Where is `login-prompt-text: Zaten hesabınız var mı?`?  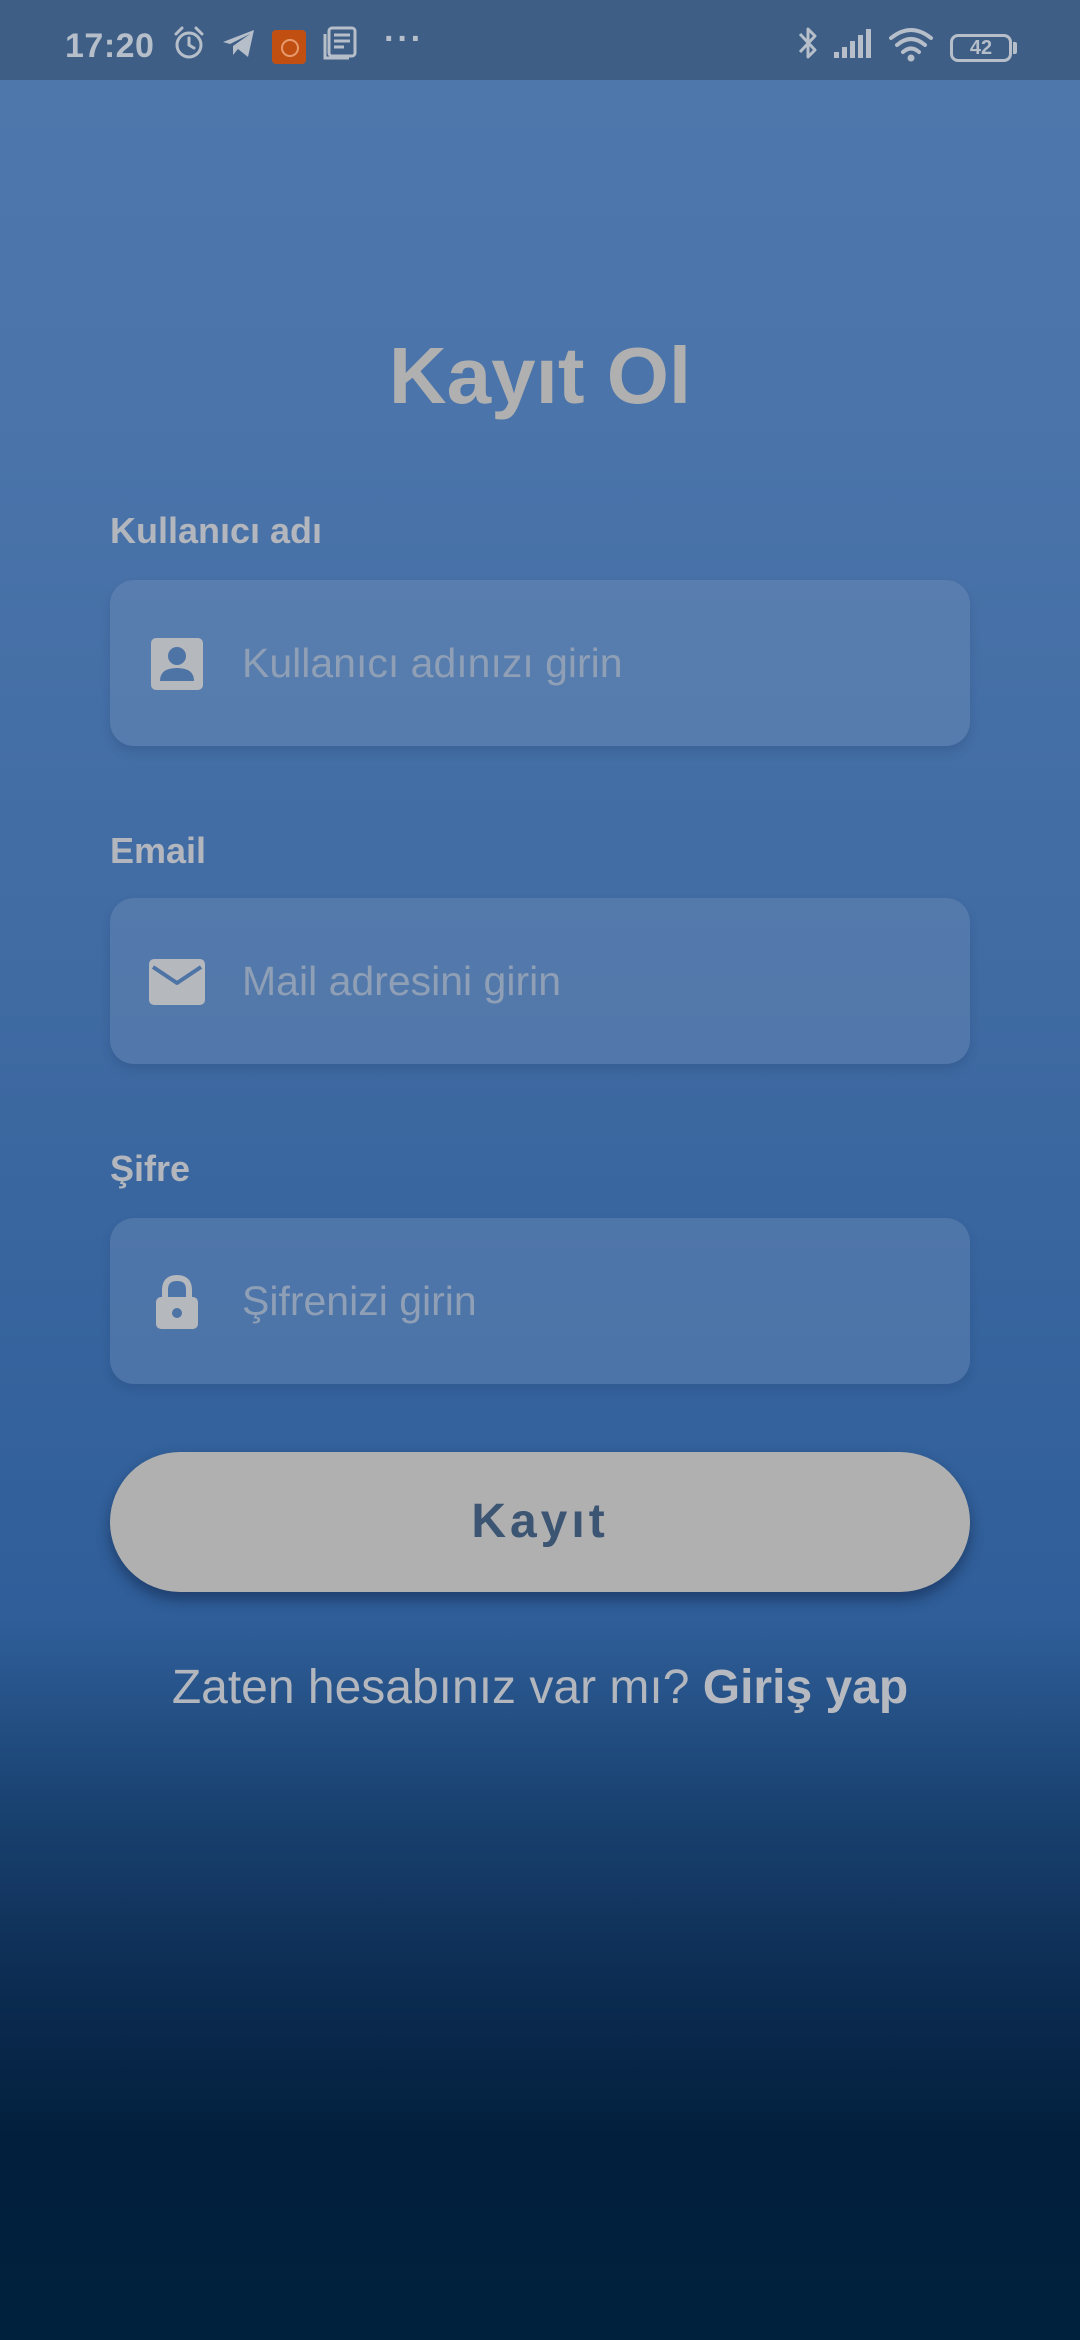 login-prompt-text: Zaten hesabınız var mı? is located at coordinates (430, 1687).